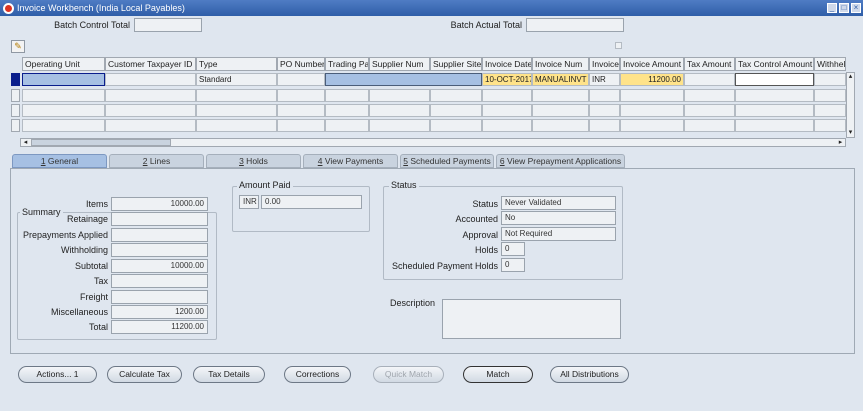 The width and height of the screenshot is (863, 411). I want to click on calculate-tax-button: Calculate Tax, so click(144, 374).